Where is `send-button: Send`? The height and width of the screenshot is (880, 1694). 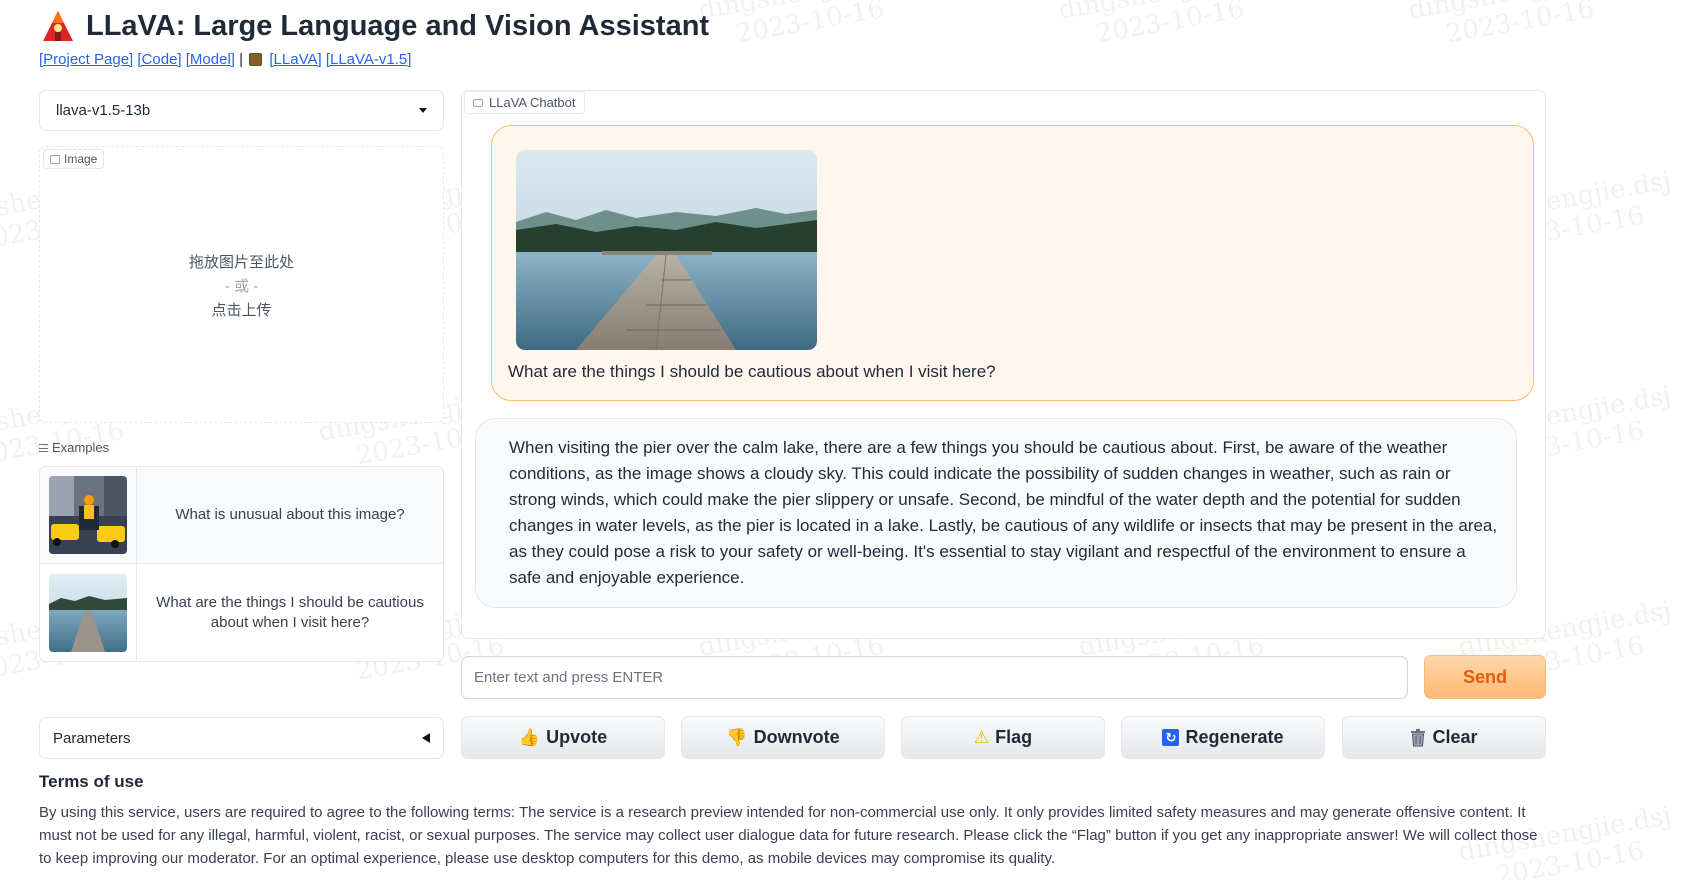
send-button: Send is located at coordinates (1485, 677).